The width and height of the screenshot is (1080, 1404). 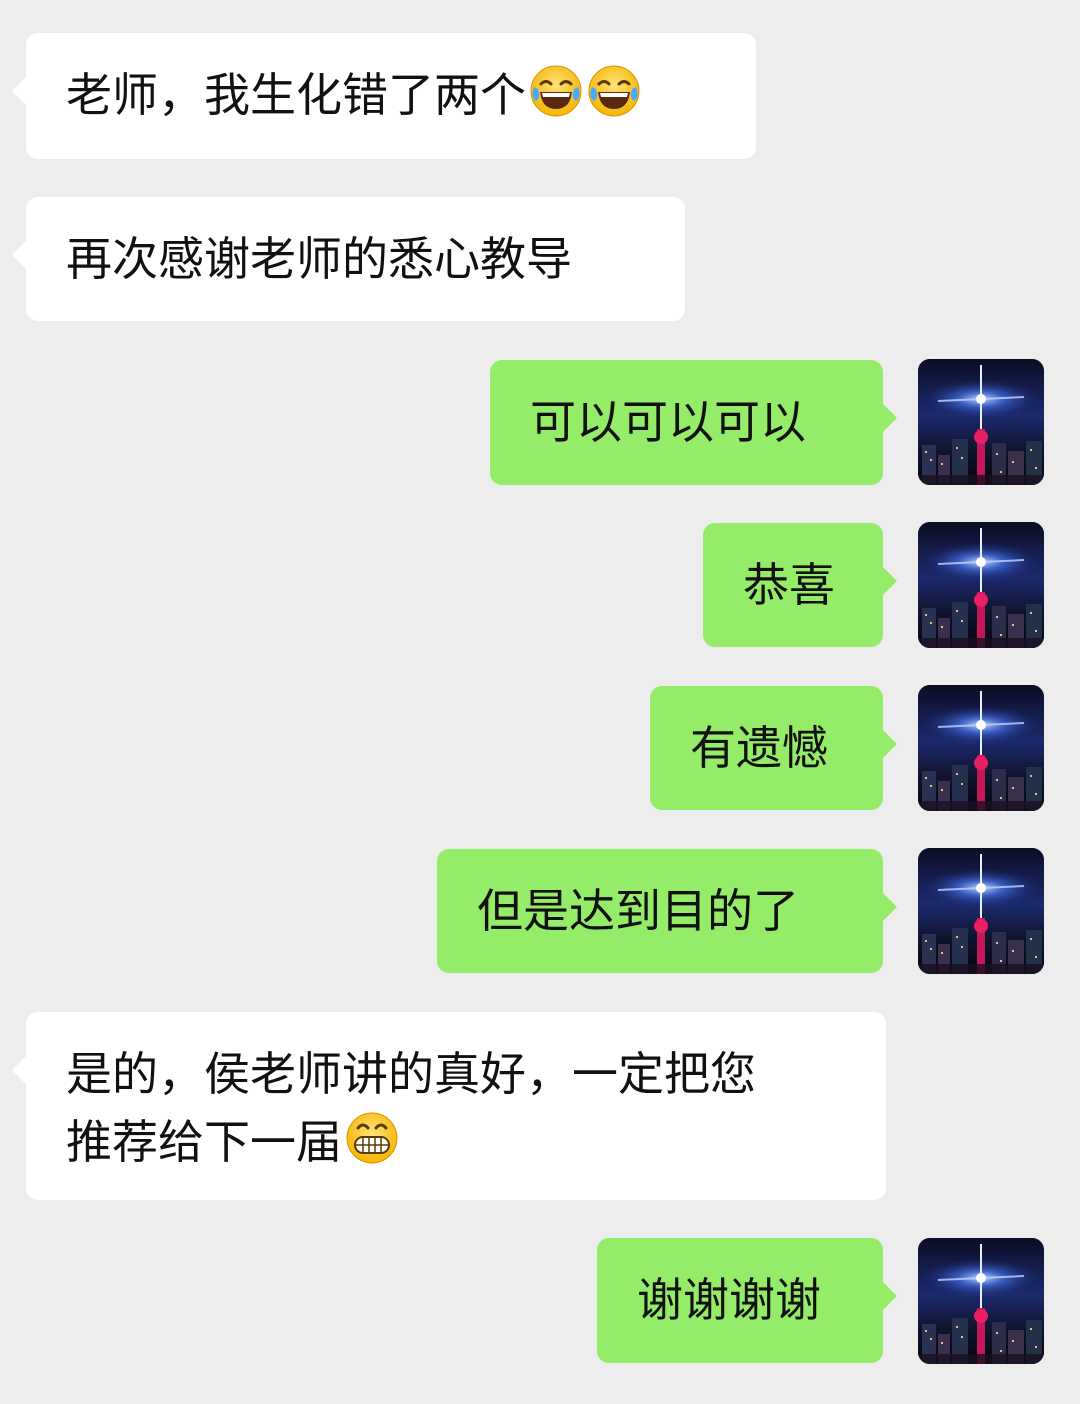 What do you see at coordinates (296, 95) in the screenshot?
I see `message-text: 老师，我生化错了两个` at bounding box center [296, 95].